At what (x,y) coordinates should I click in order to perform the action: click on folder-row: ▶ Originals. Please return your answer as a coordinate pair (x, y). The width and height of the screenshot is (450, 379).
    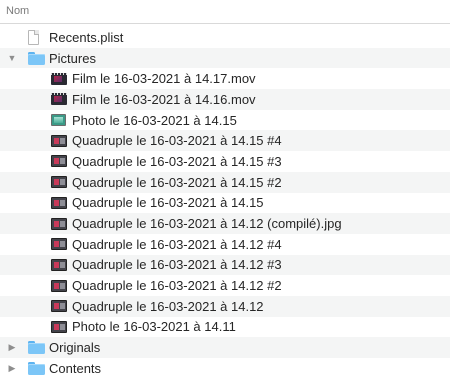
    Looking at the image, I should click on (225, 347).